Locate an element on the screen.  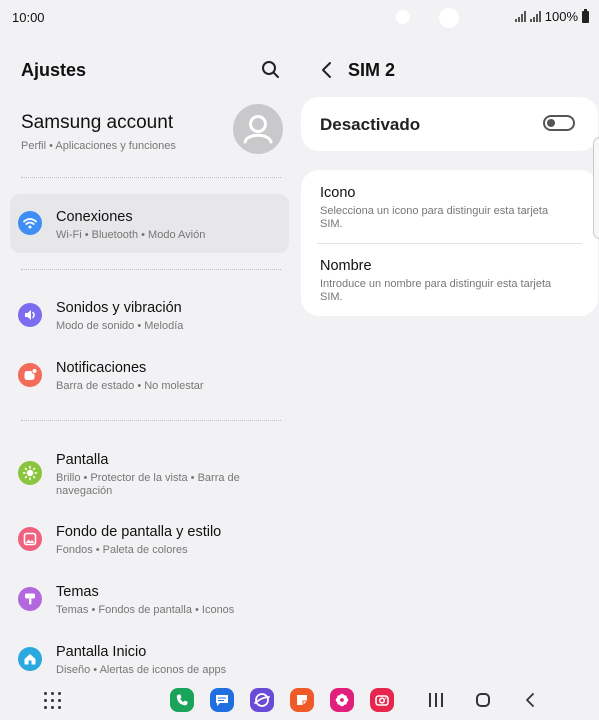
settings-item-subtitle: Wi-Fi • Bluetooth • Modo Avión is located at coordinates (131, 235).